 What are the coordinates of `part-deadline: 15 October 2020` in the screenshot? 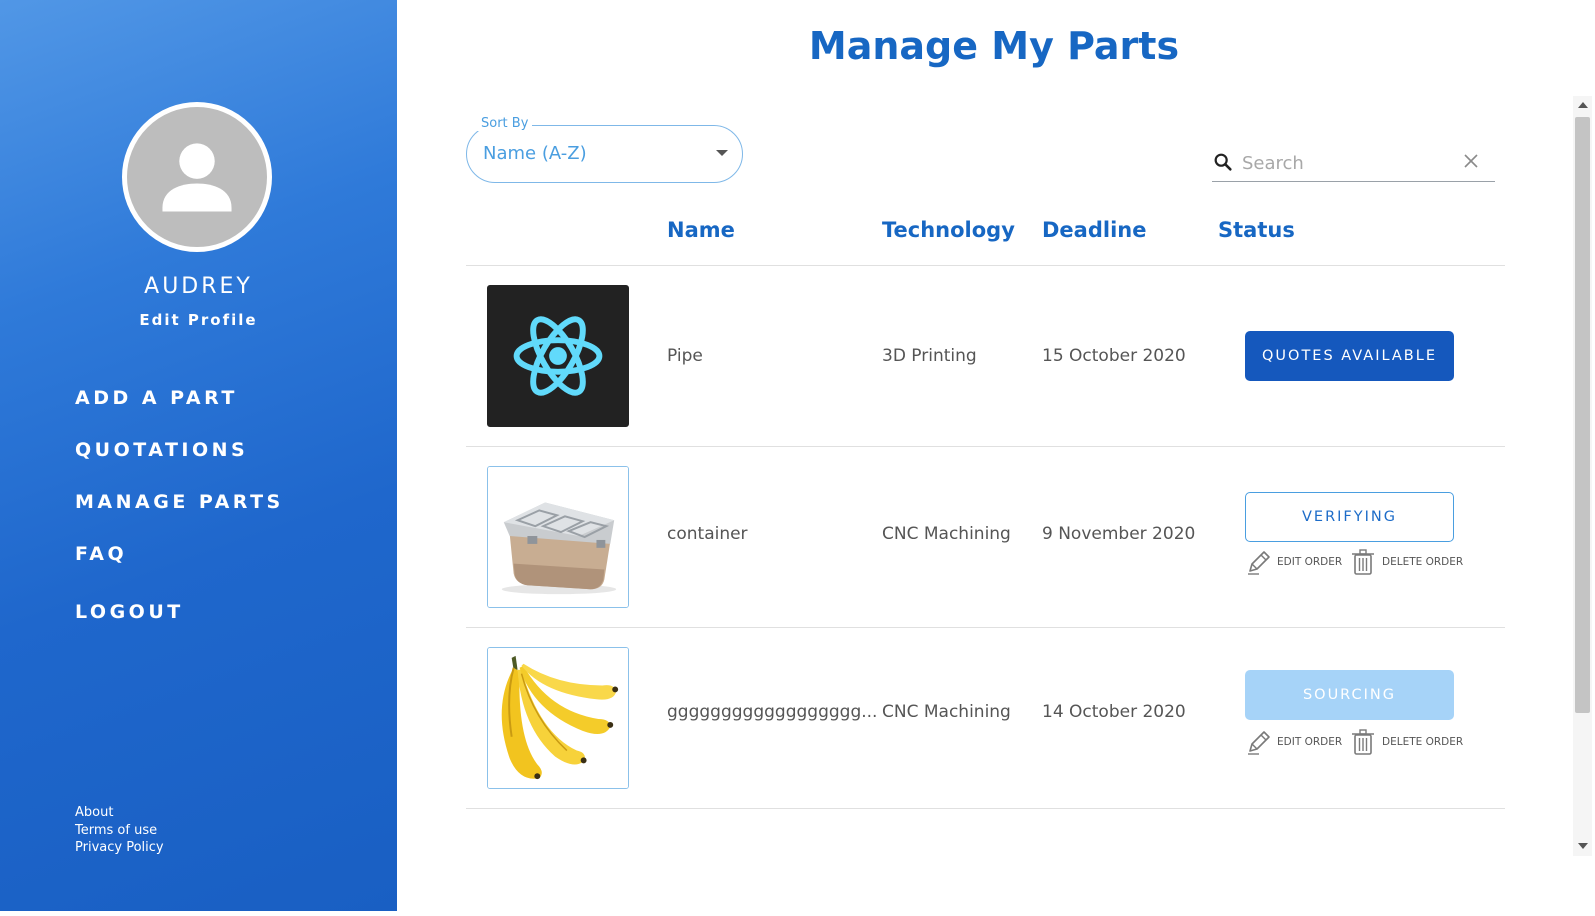 It's located at (1114, 356).